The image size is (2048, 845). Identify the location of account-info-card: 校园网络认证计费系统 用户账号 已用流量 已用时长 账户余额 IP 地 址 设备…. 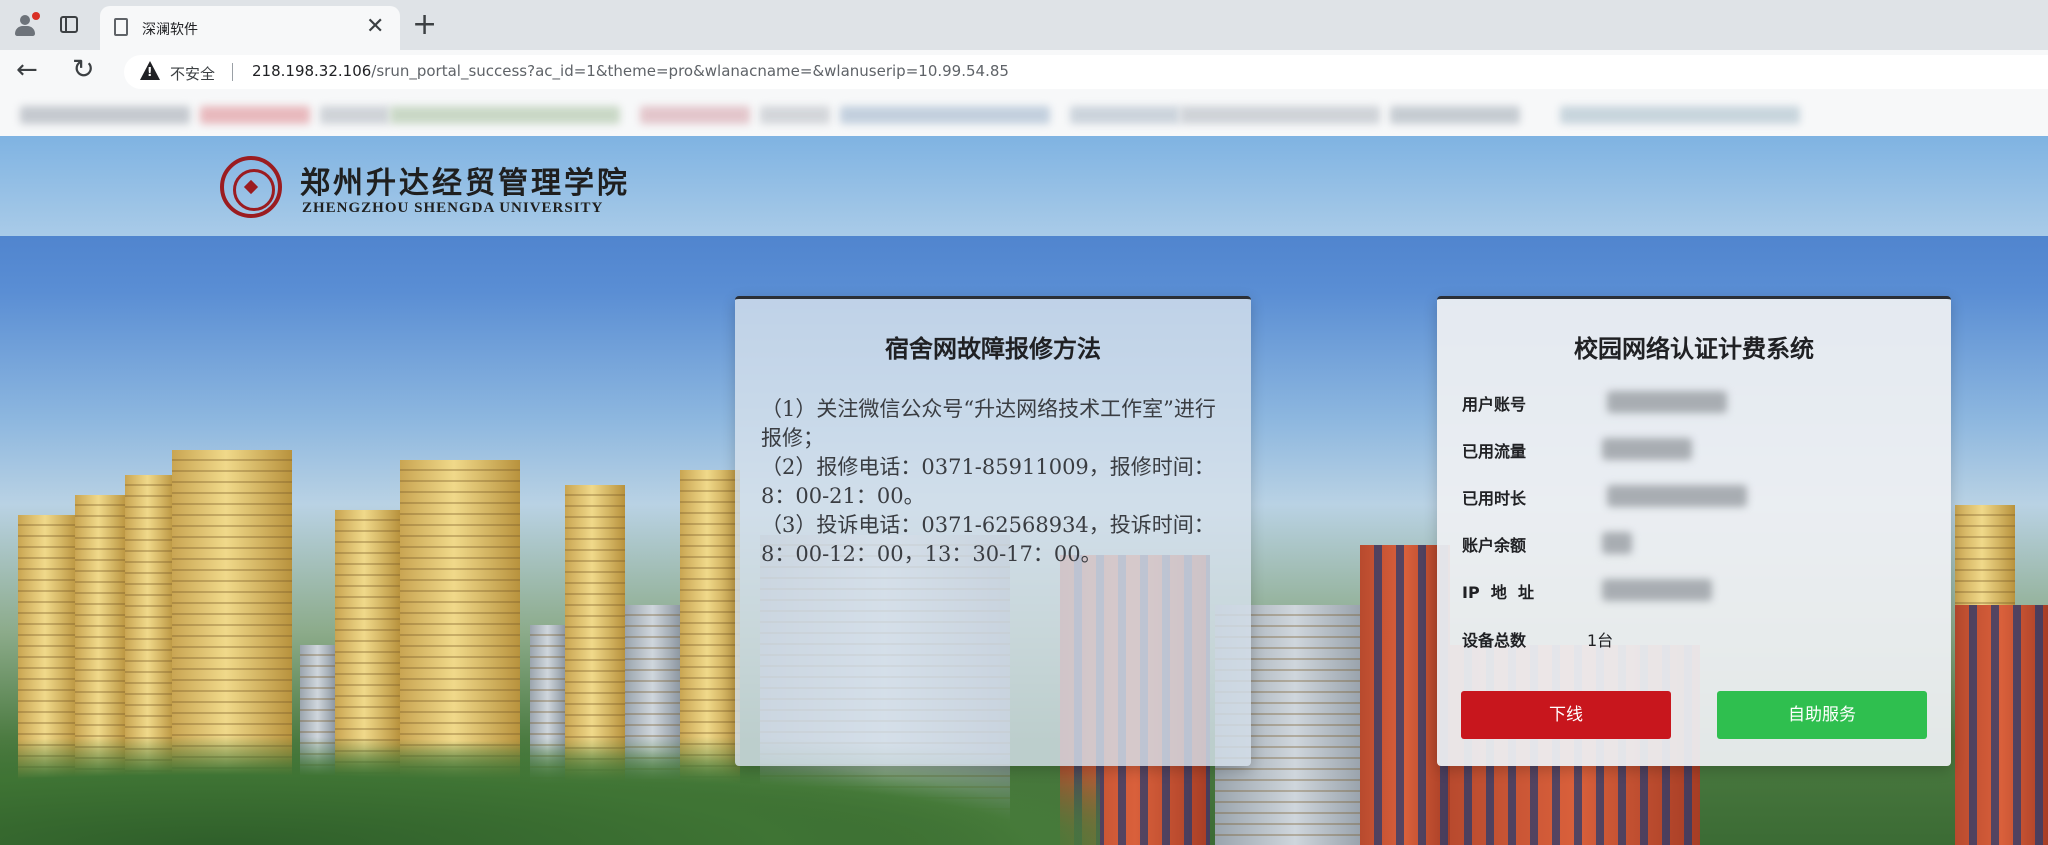
(1694, 531).